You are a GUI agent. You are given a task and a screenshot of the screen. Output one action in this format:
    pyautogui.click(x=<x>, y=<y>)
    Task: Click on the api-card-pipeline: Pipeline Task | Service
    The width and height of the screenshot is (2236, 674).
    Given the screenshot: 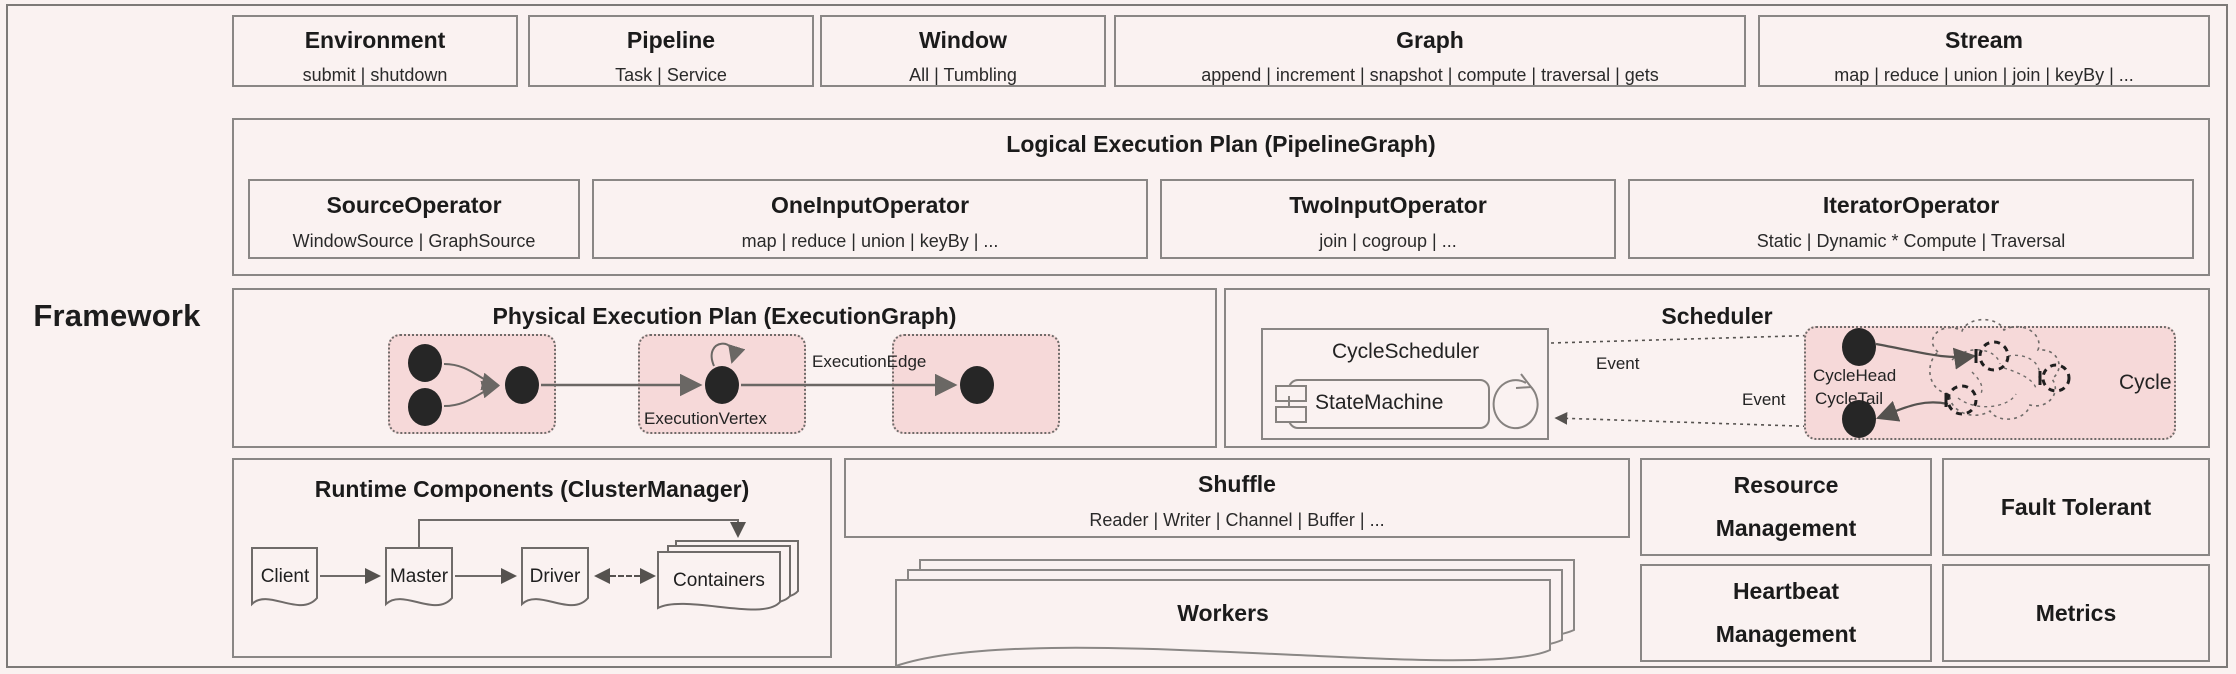 What is the action you would take?
    pyautogui.click(x=671, y=51)
    